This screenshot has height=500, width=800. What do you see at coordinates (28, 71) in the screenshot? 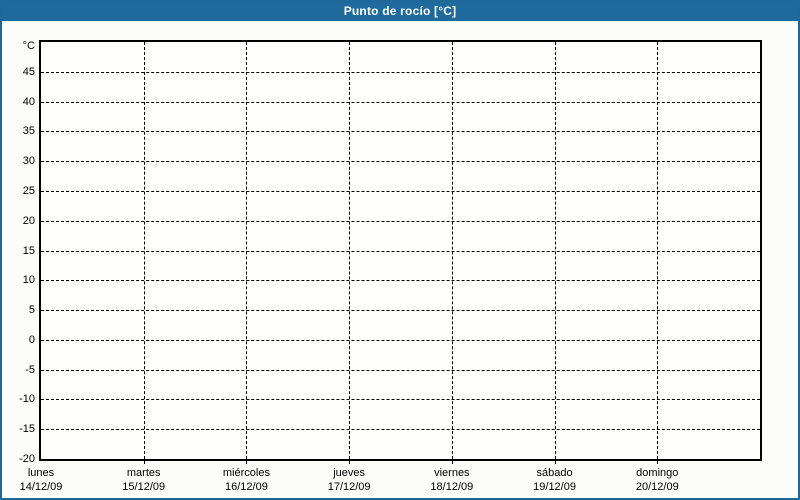
I see `y-tick-label: 45` at bounding box center [28, 71].